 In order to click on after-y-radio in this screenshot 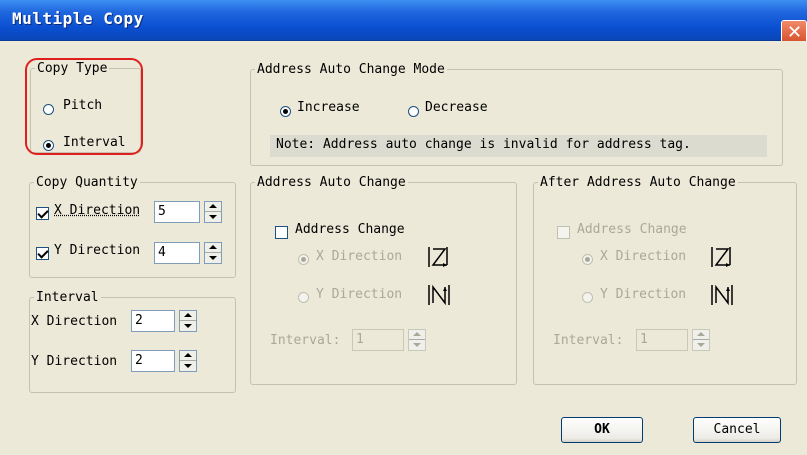, I will do `click(587, 297)`.